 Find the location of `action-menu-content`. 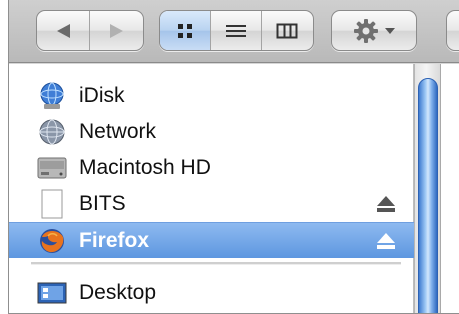

action-menu-content is located at coordinates (374, 30).